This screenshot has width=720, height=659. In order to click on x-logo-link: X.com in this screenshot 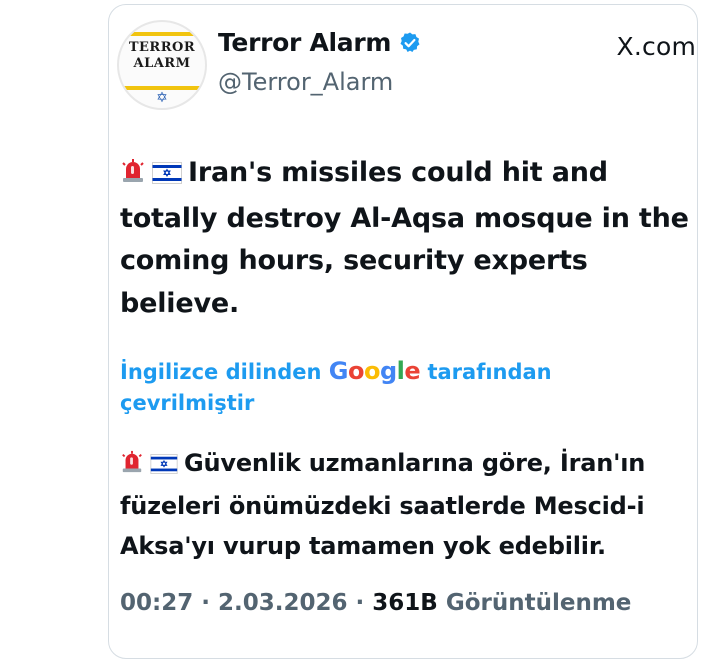, I will do `click(656, 46)`.